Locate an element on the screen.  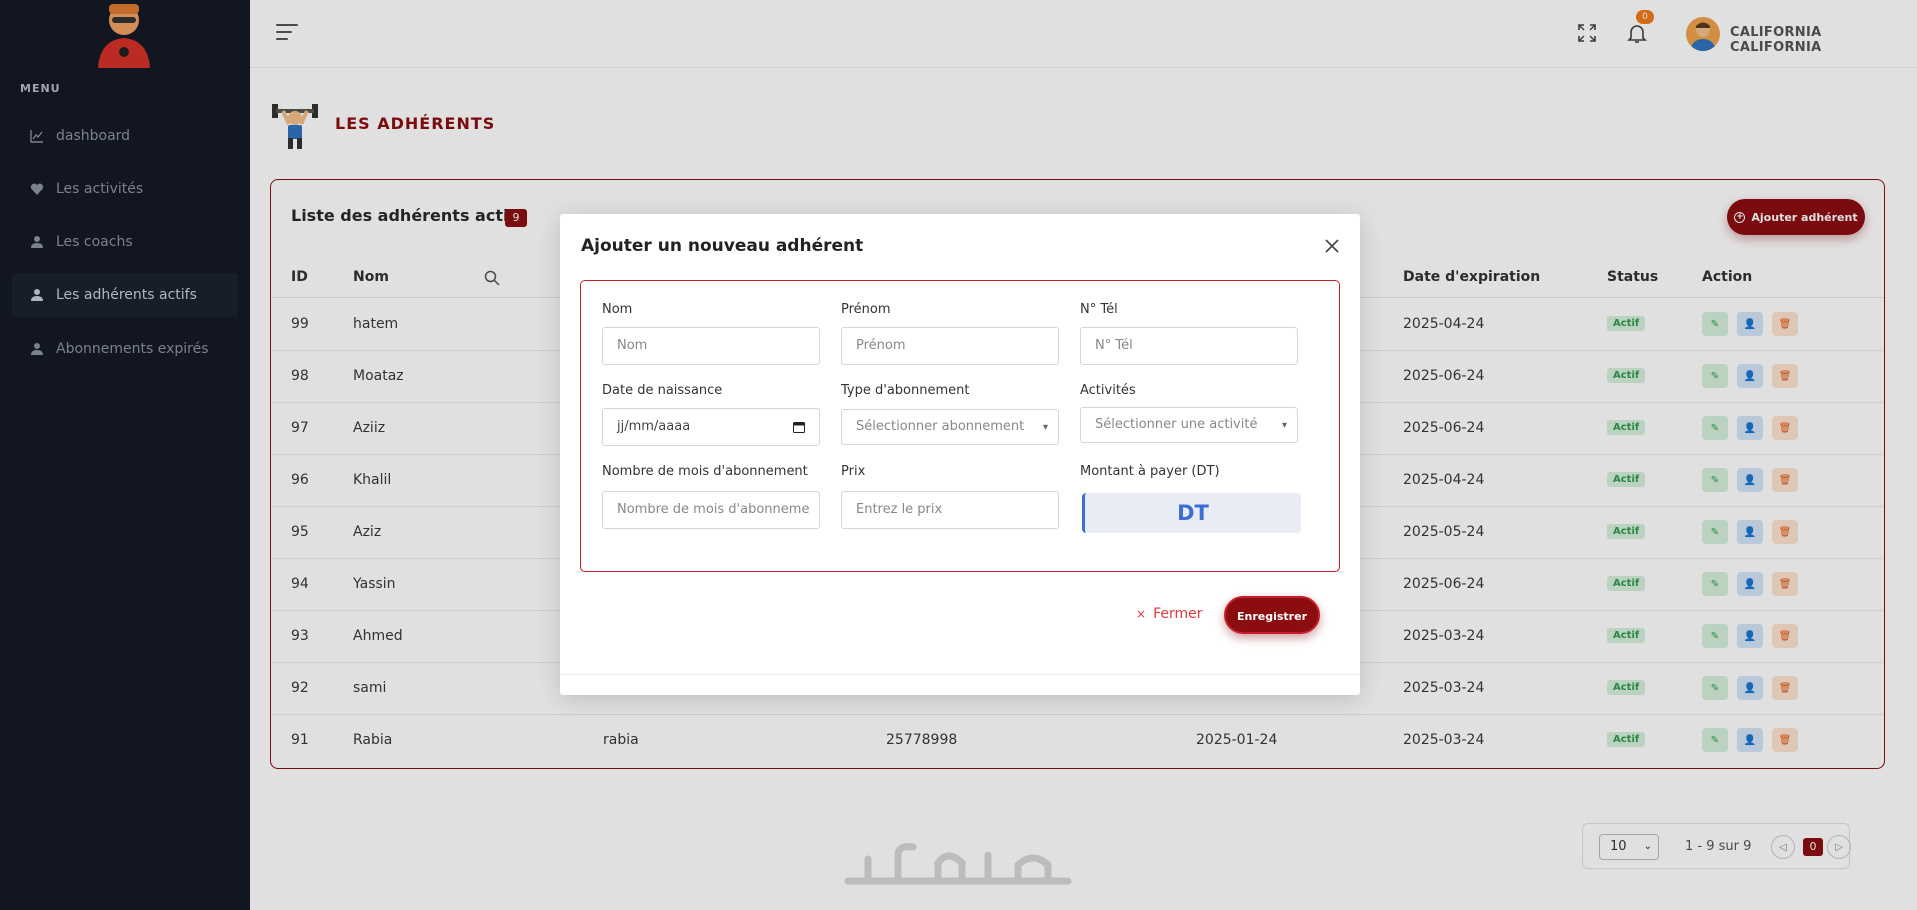
type-abonnement-label: Type d'abonnement is located at coordinates (905, 390).